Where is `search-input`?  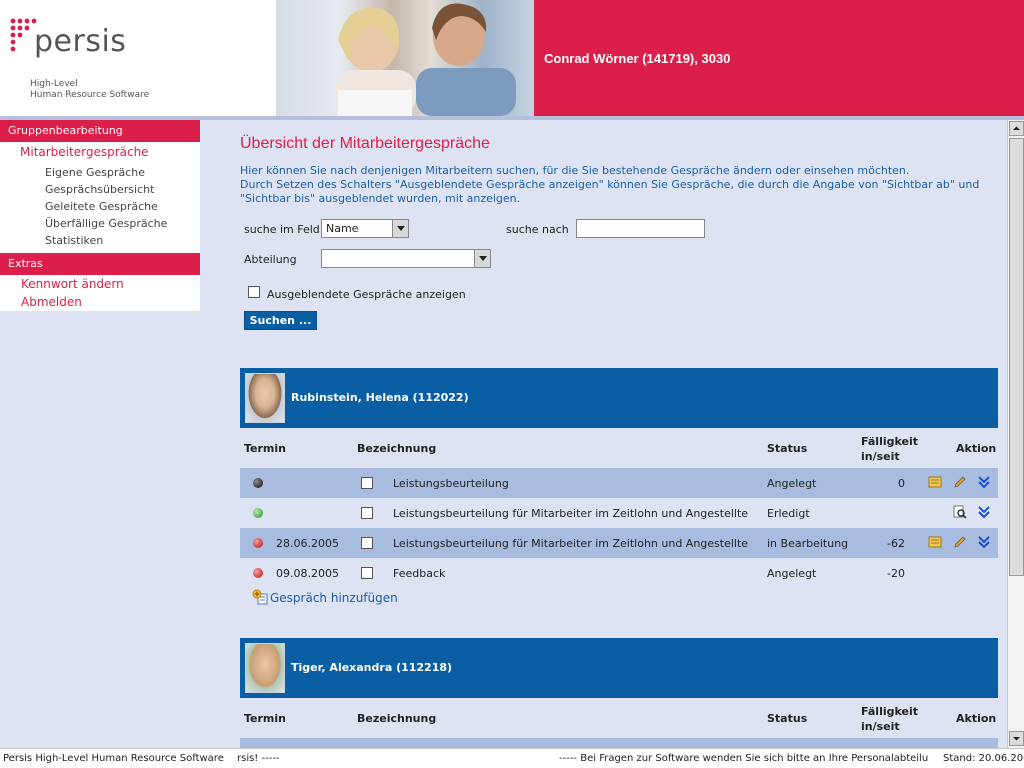
search-input is located at coordinates (640, 228).